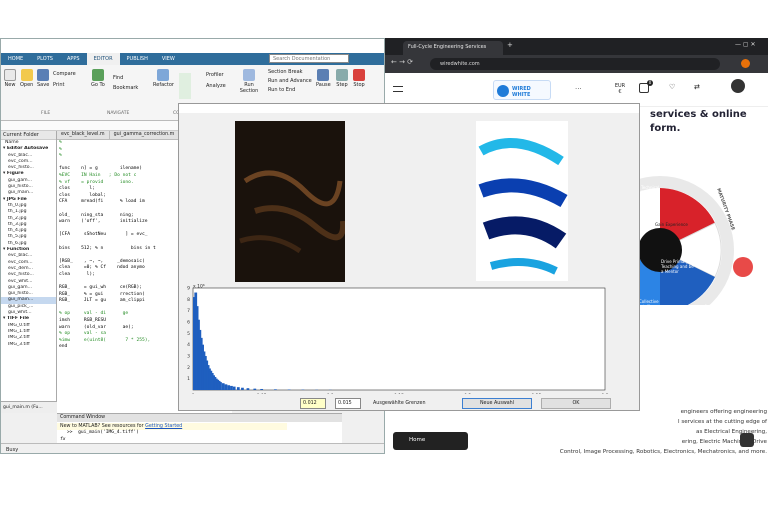 The width and height of the screenshot is (768, 511). Describe the element at coordinates (145, 135) in the screenshot. I see `editor-tab: gui_gamma_correction.m` at that location.